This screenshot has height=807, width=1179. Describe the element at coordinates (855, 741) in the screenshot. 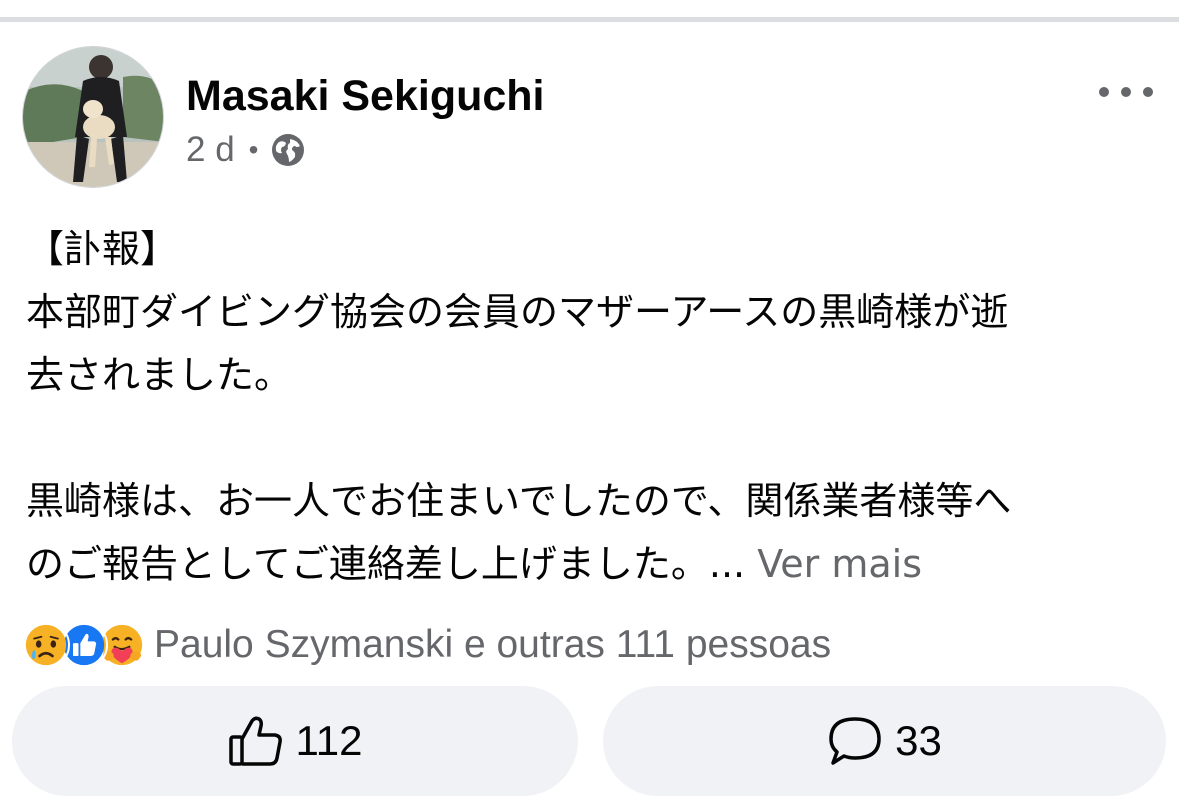

I see `comment-icon` at that location.